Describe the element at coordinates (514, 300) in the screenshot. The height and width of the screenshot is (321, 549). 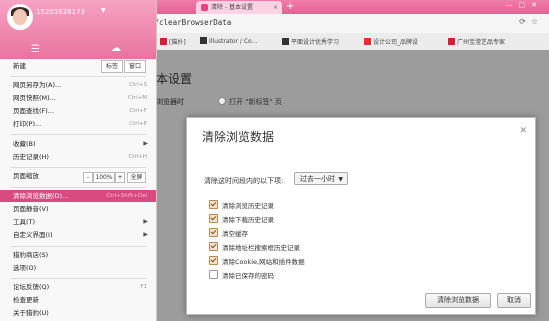
I see `cancel-button: 取消` at that location.